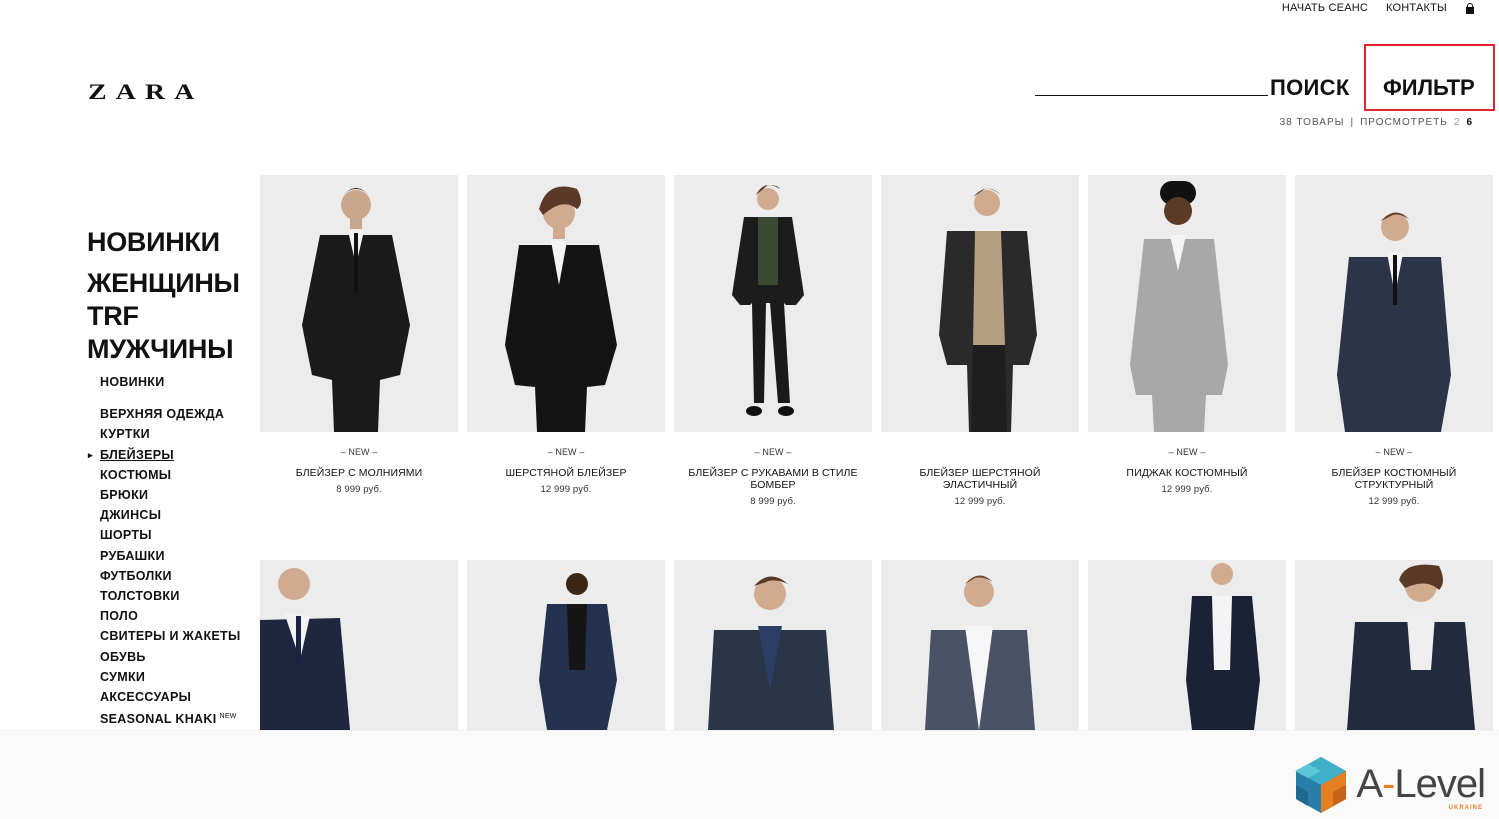 The width and height of the screenshot is (1499, 819). Describe the element at coordinates (566, 473) in the screenshot. I see `product-name: ШЕРСТЯНОЙ БЛЕЙЗЕР` at that location.